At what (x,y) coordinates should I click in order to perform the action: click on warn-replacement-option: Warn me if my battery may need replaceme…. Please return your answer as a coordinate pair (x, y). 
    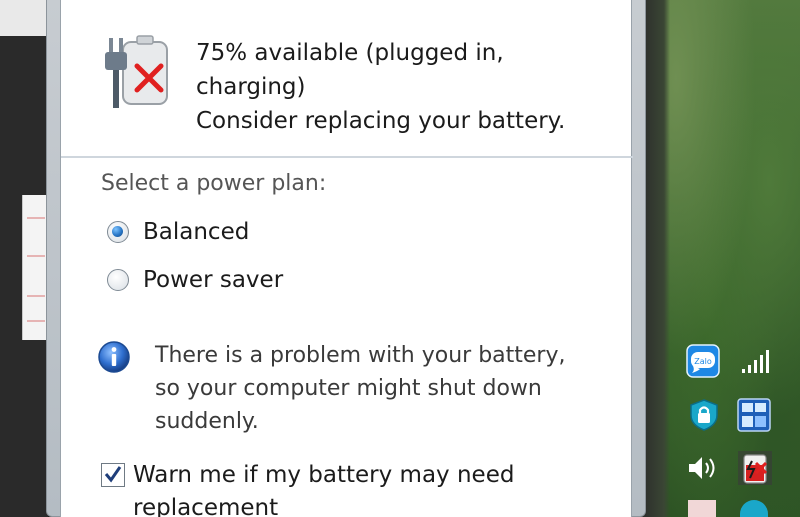
    Looking at the image, I should click on (307, 488).